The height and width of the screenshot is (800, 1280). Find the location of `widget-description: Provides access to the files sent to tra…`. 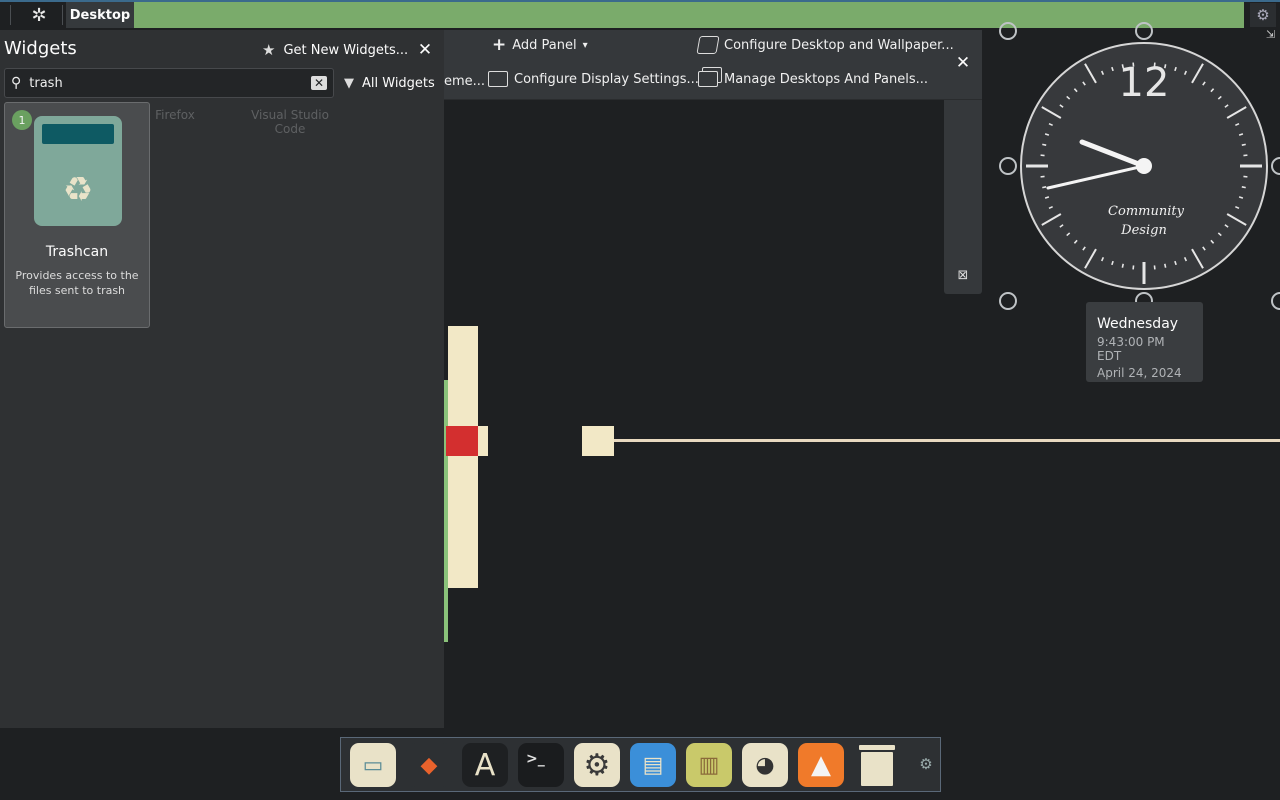

widget-description: Provides access to the files sent to tra… is located at coordinates (77, 283).